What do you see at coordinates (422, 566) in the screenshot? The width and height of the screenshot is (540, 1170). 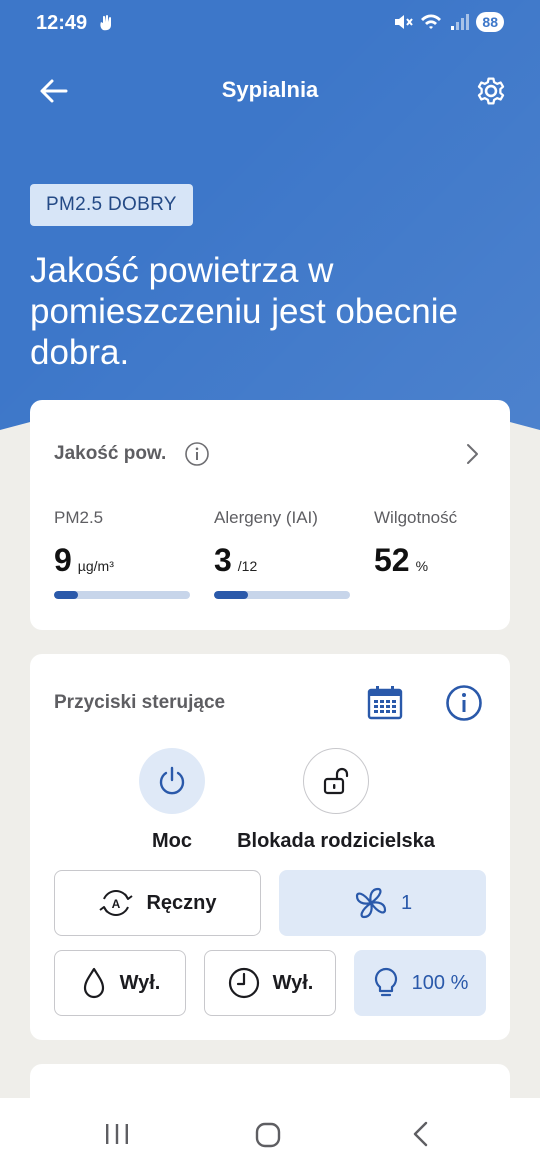 I see `metric-unit: %` at bounding box center [422, 566].